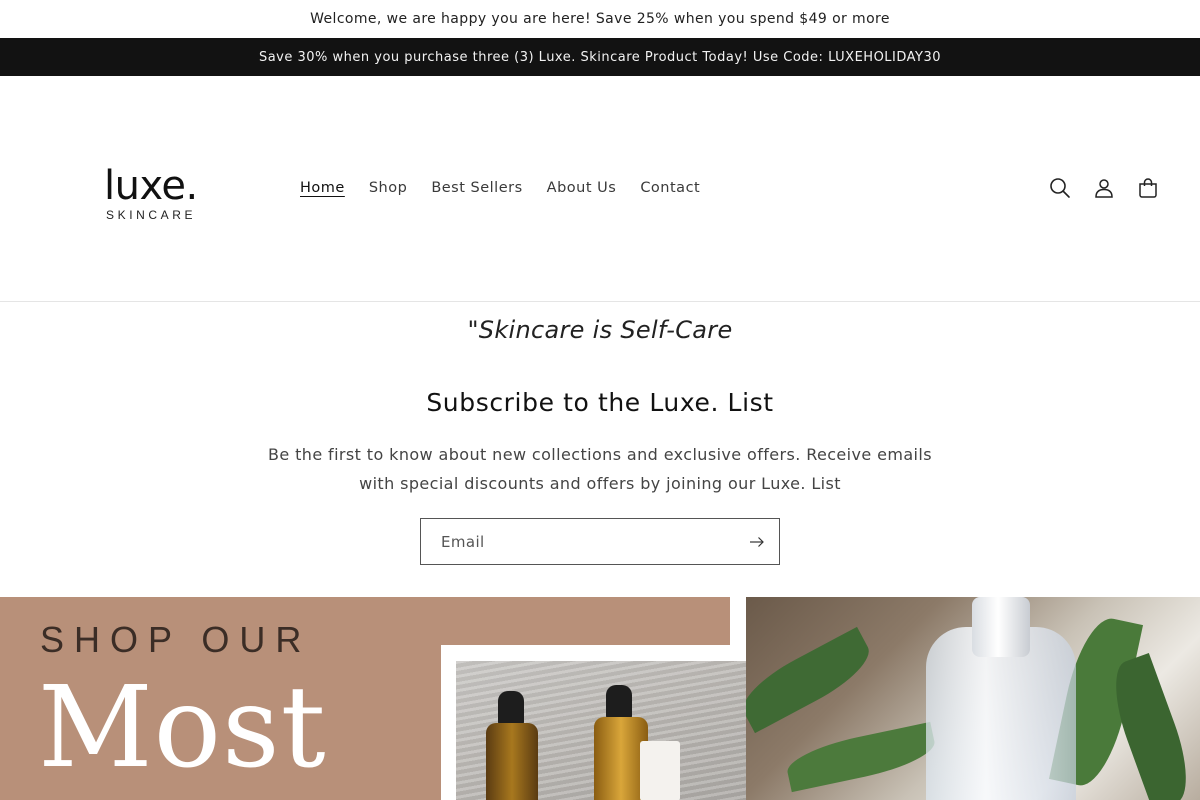  What do you see at coordinates (582, 188) in the screenshot?
I see `nav-about-us: About Us` at bounding box center [582, 188].